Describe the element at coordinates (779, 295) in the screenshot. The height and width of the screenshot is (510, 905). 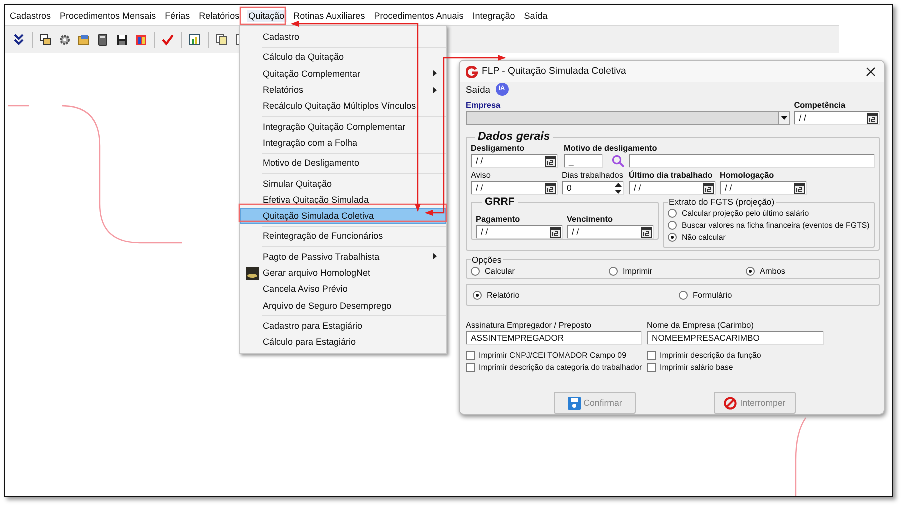
I see `radio-button: Formulário` at that location.